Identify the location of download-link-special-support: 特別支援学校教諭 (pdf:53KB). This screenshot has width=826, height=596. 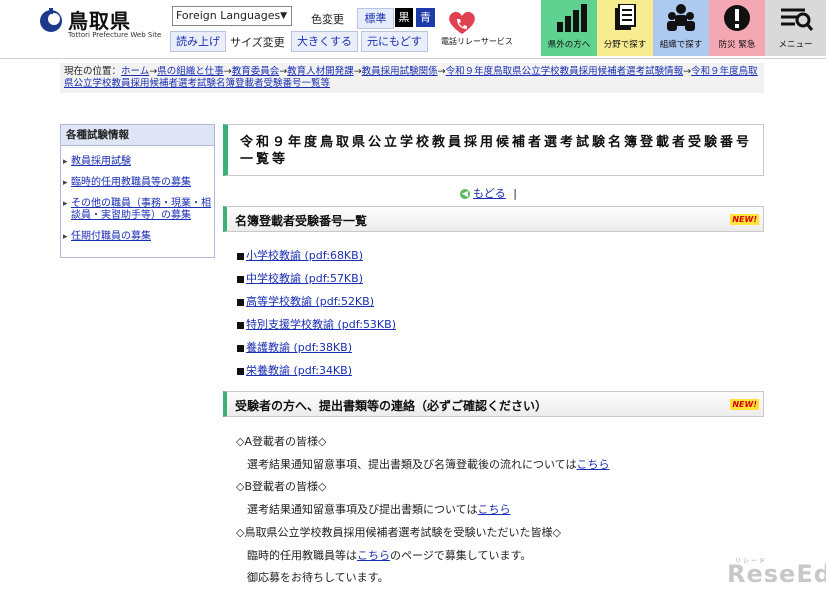
(321, 324).